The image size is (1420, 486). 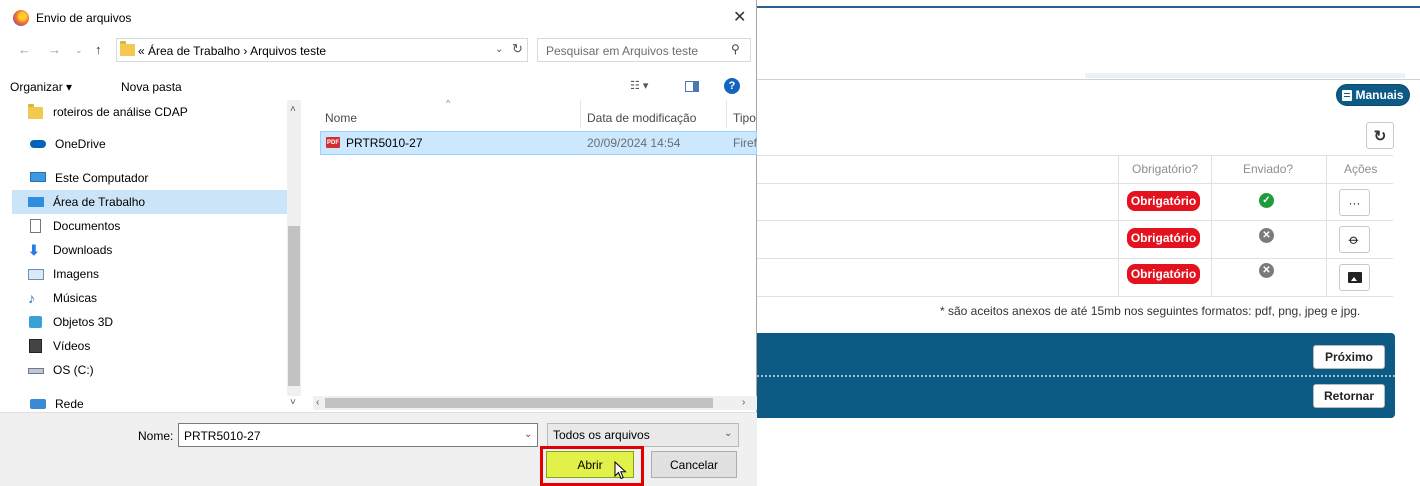 I want to click on nav-label: Imagens, so click(x=76, y=274).